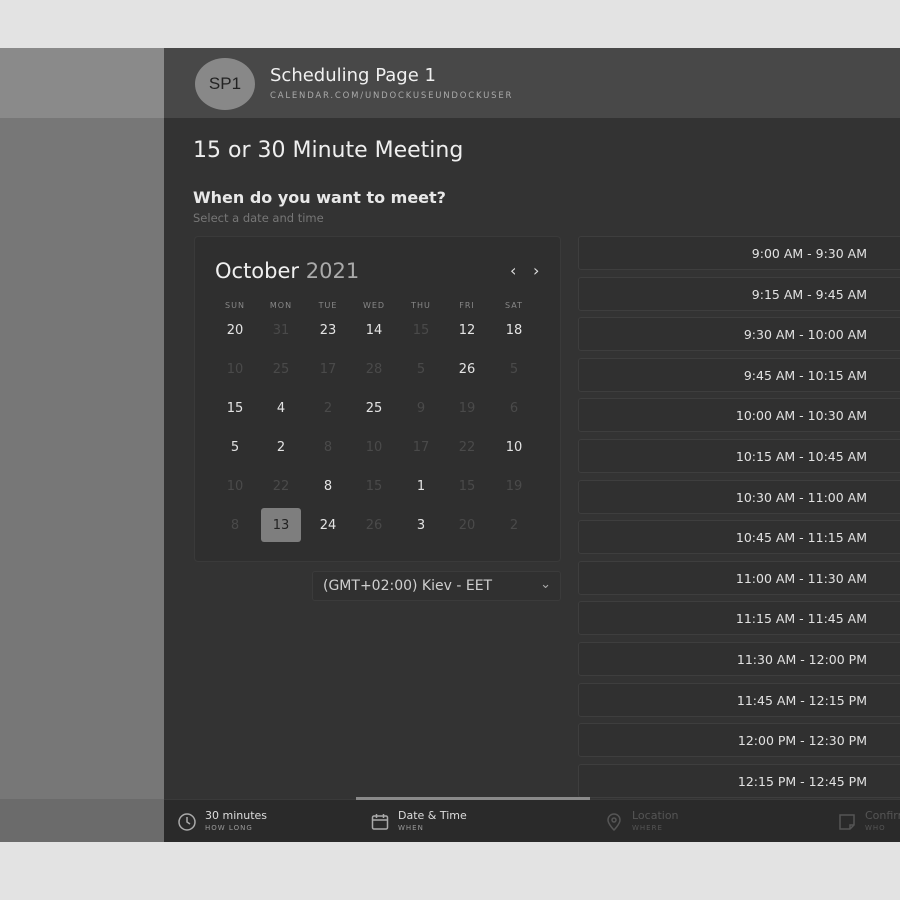  I want to click on weekday-header: TUE, so click(328, 305).